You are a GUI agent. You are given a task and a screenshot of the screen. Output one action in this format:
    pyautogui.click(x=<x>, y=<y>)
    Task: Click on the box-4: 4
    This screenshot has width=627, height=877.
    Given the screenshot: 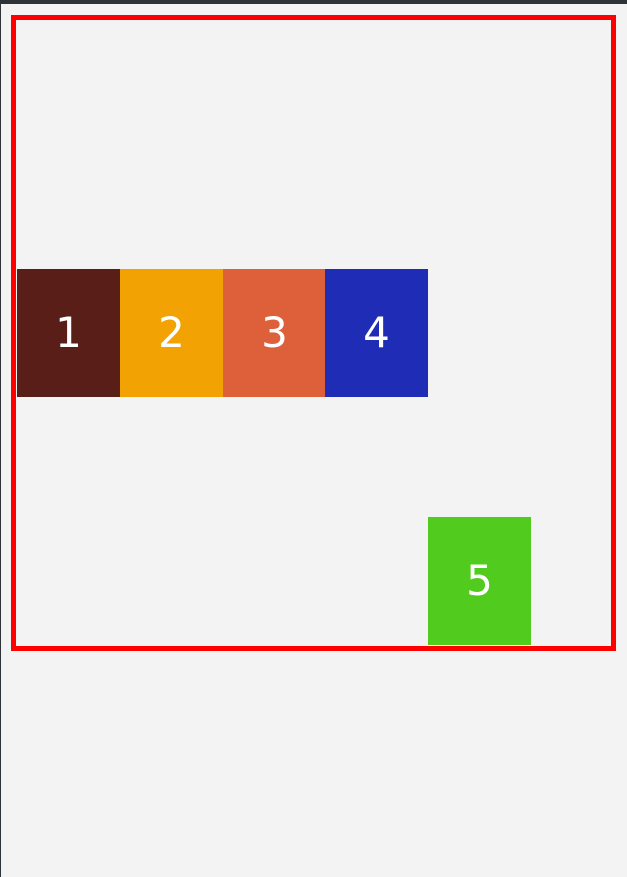 What is the action you would take?
    pyautogui.click(x=376, y=333)
    